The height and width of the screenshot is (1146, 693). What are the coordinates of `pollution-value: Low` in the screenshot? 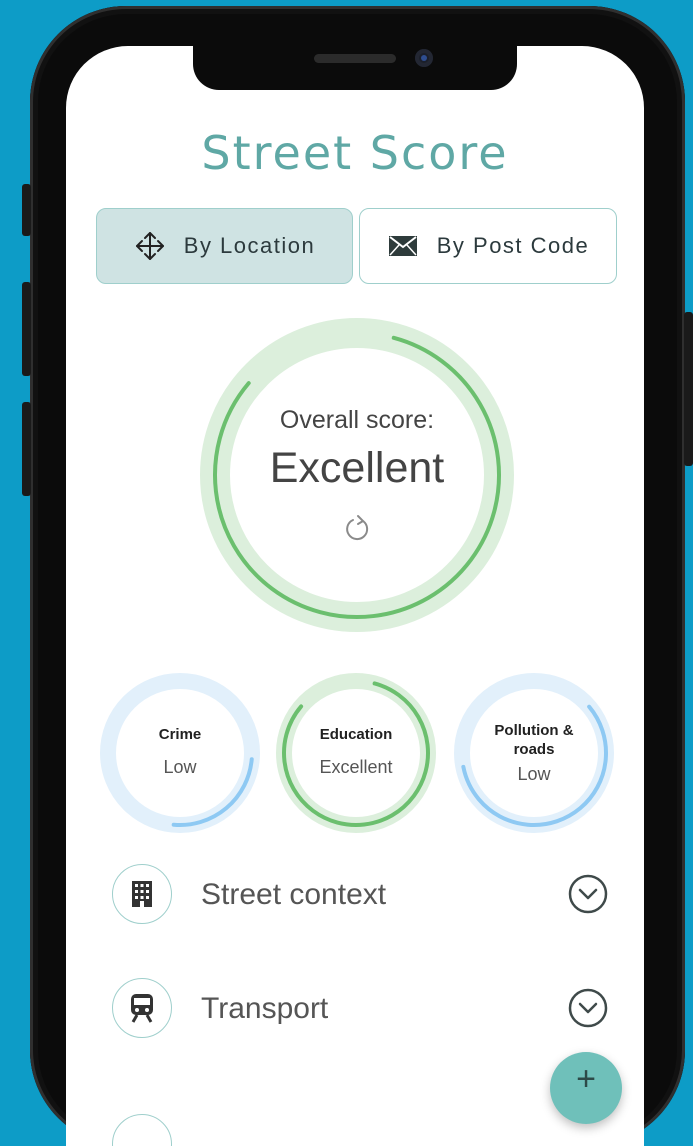 It's located at (534, 774).